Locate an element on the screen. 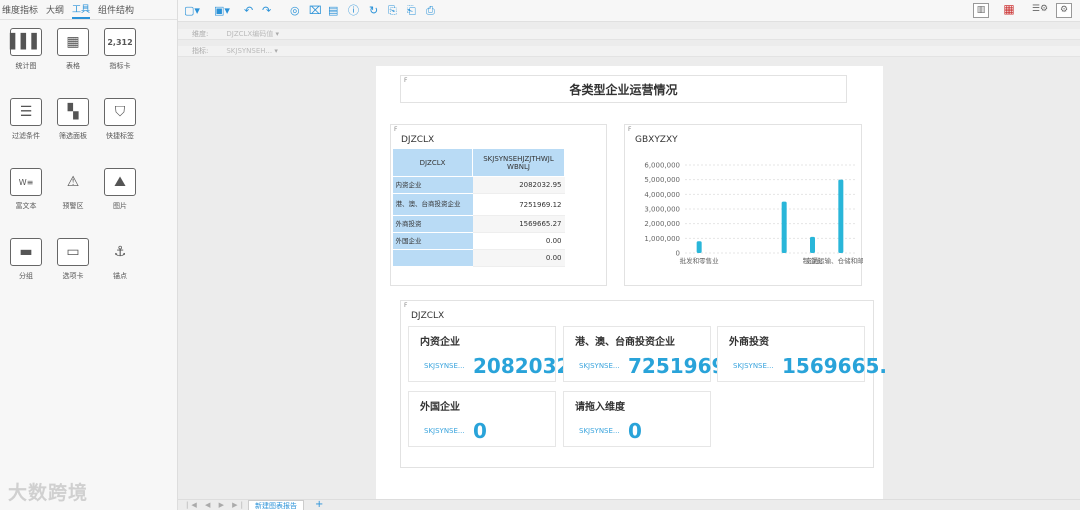 This screenshot has height=510, width=1080. tool-tab-card: ▭ 选项卡 is located at coordinates (73, 259).